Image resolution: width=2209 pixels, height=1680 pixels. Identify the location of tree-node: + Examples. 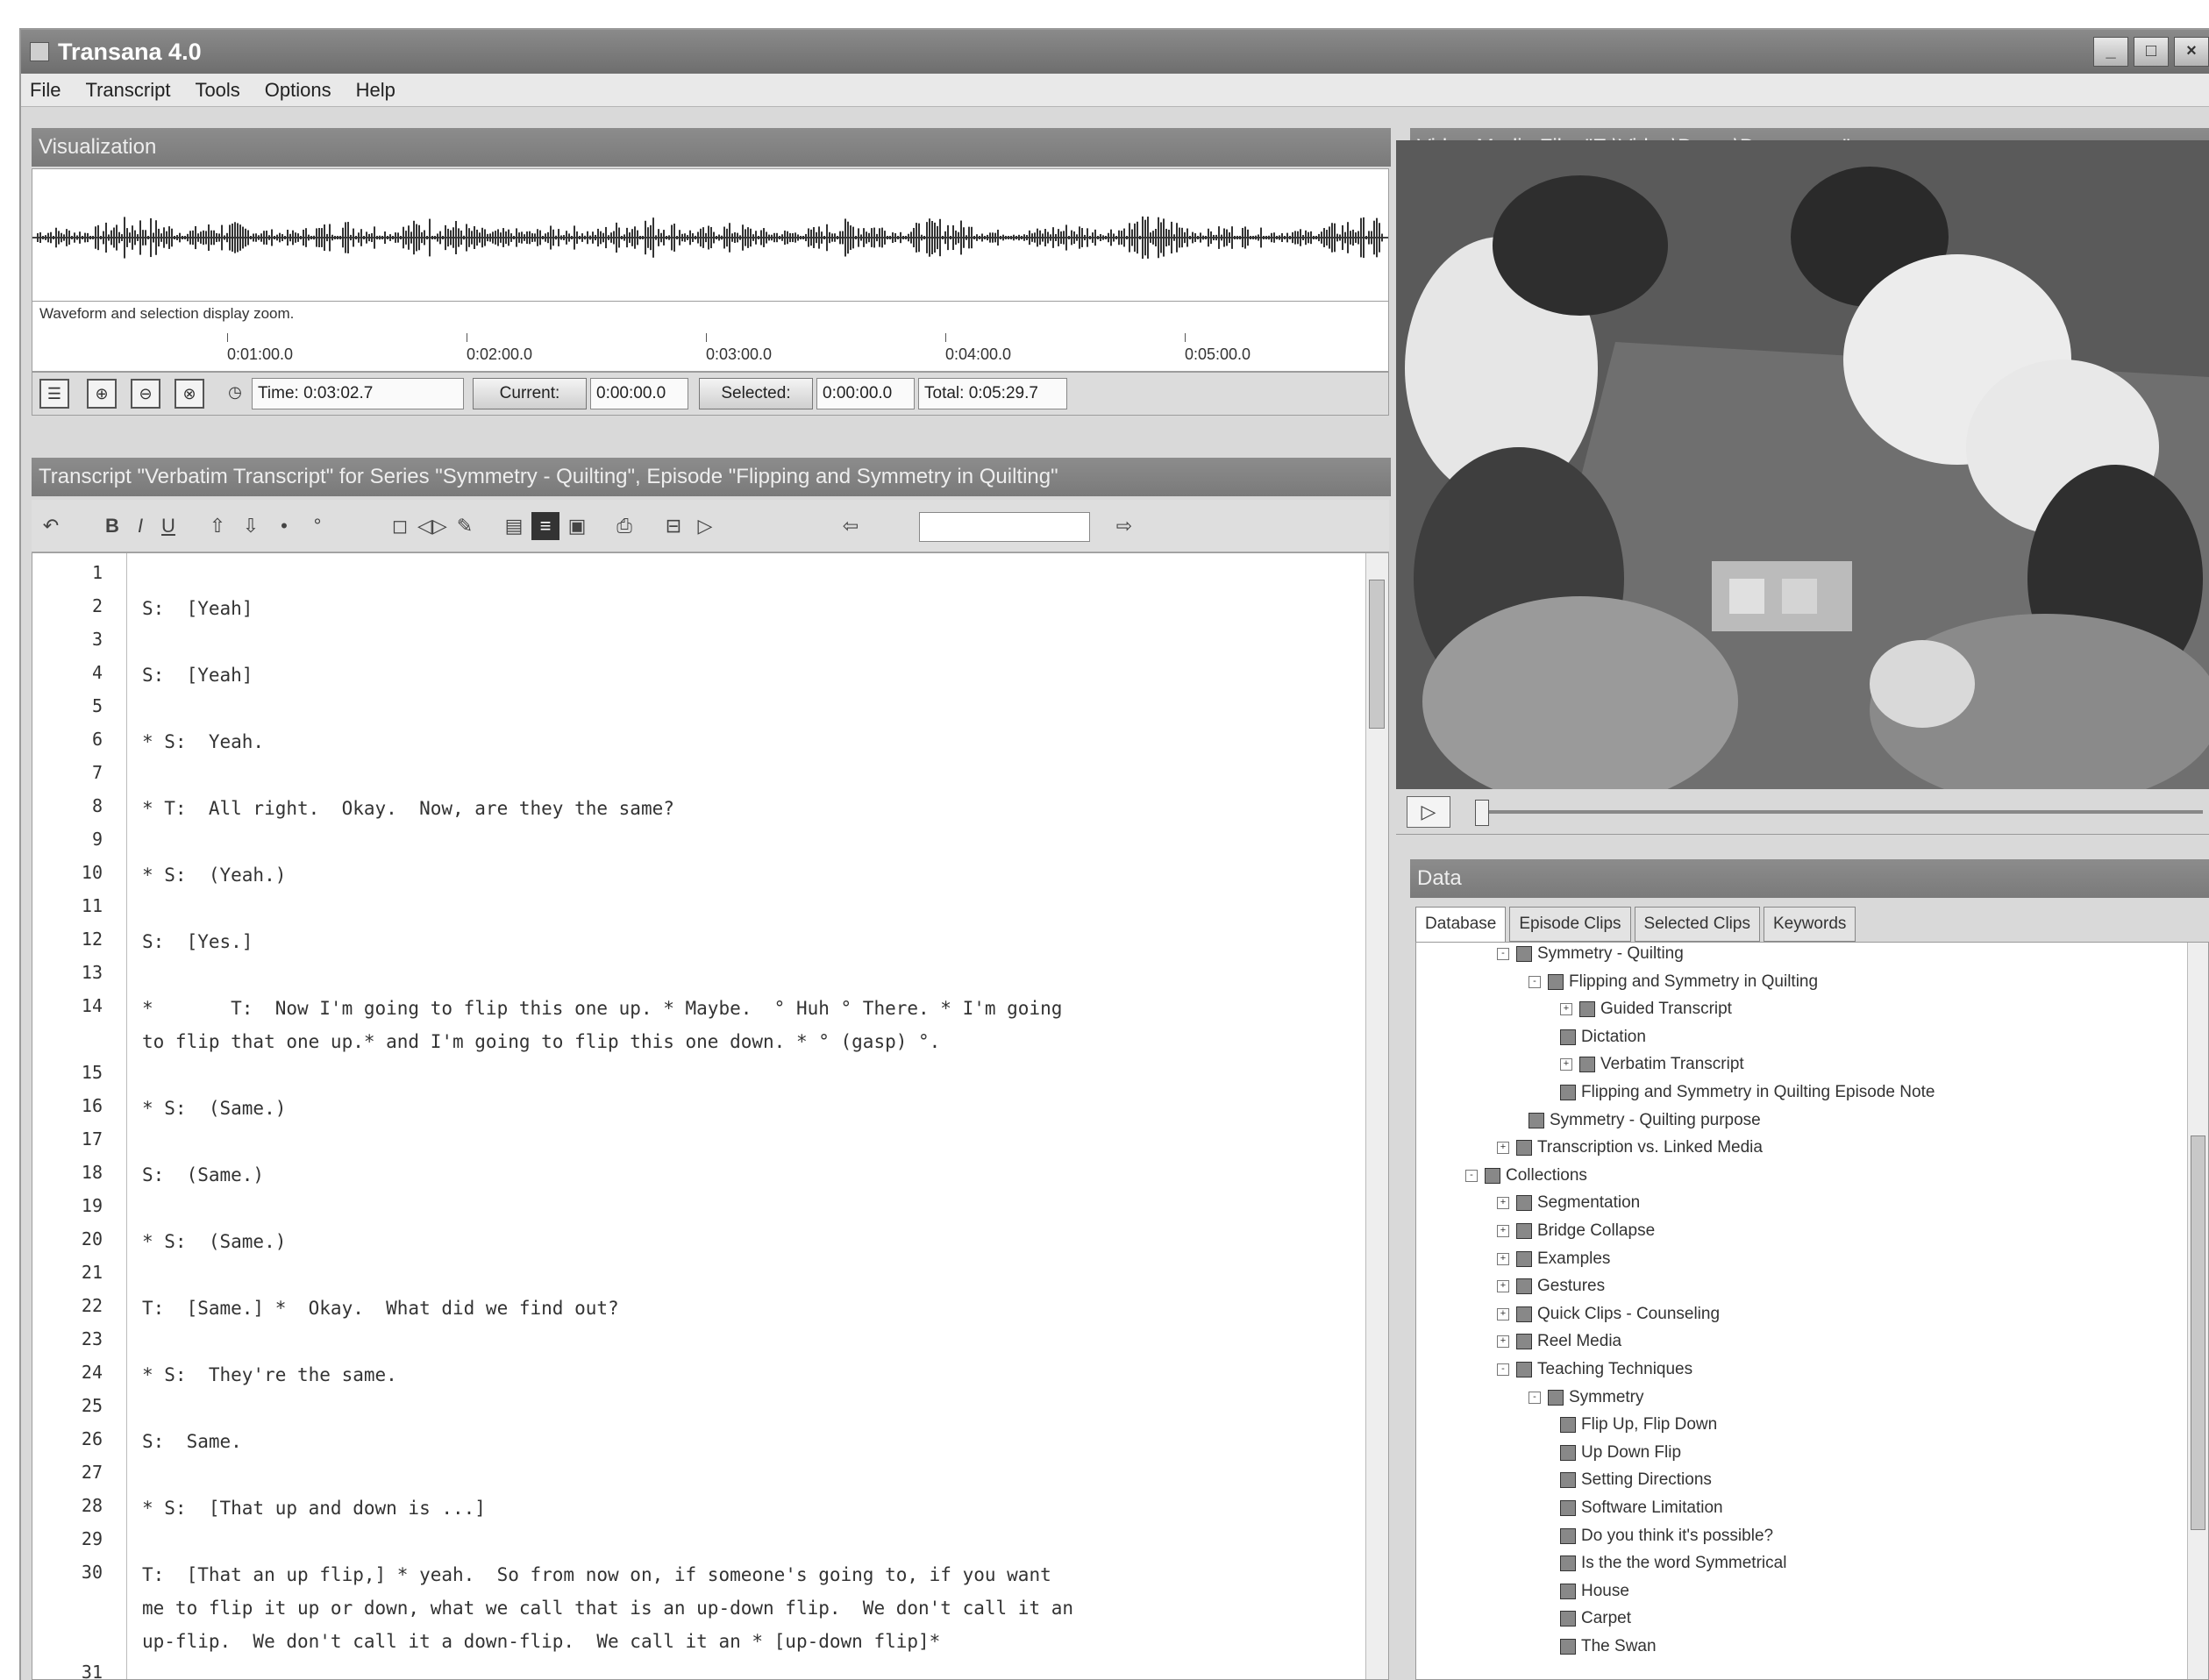
(1554, 1259).